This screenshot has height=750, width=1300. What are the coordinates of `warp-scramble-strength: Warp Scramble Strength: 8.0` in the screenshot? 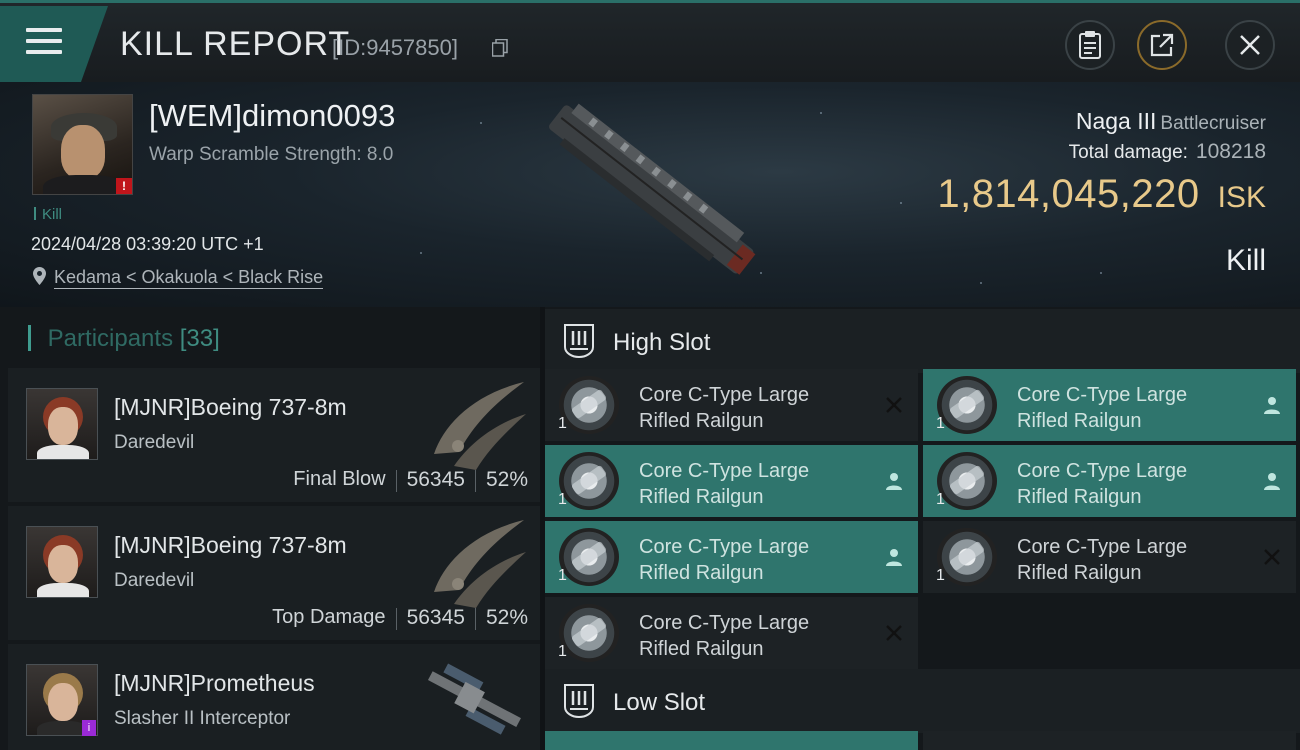 It's located at (271, 154).